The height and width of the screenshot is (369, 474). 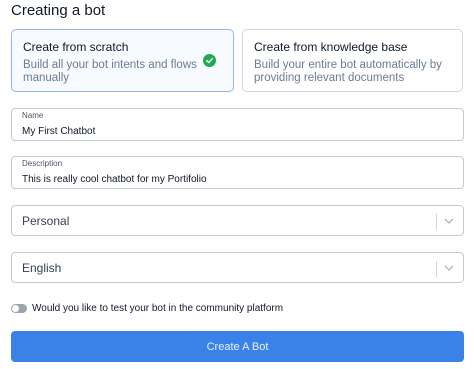 I want to click on language-select: English, so click(x=237, y=267).